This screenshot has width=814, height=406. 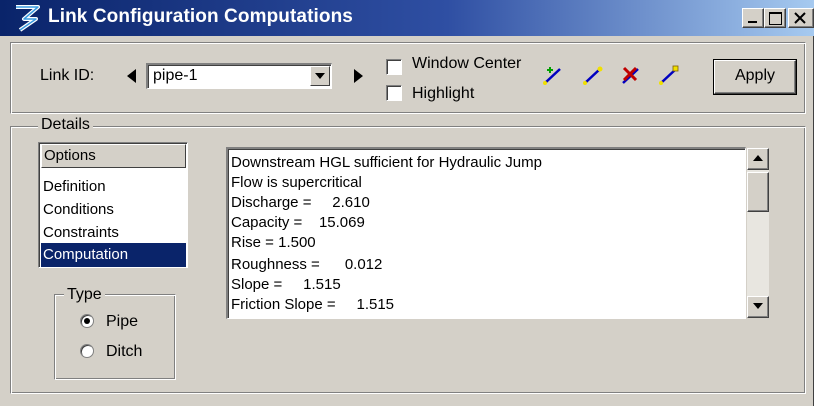 I want to click on arrow-down-icon, so click(x=758, y=306).